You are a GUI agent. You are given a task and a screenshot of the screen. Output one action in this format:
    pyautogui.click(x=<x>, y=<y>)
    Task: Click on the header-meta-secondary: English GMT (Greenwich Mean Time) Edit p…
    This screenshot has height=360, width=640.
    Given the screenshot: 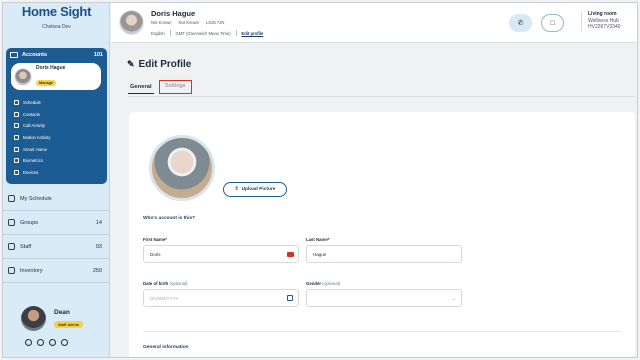 What is the action you would take?
    pyautogui.click(x=207, y=33)
    